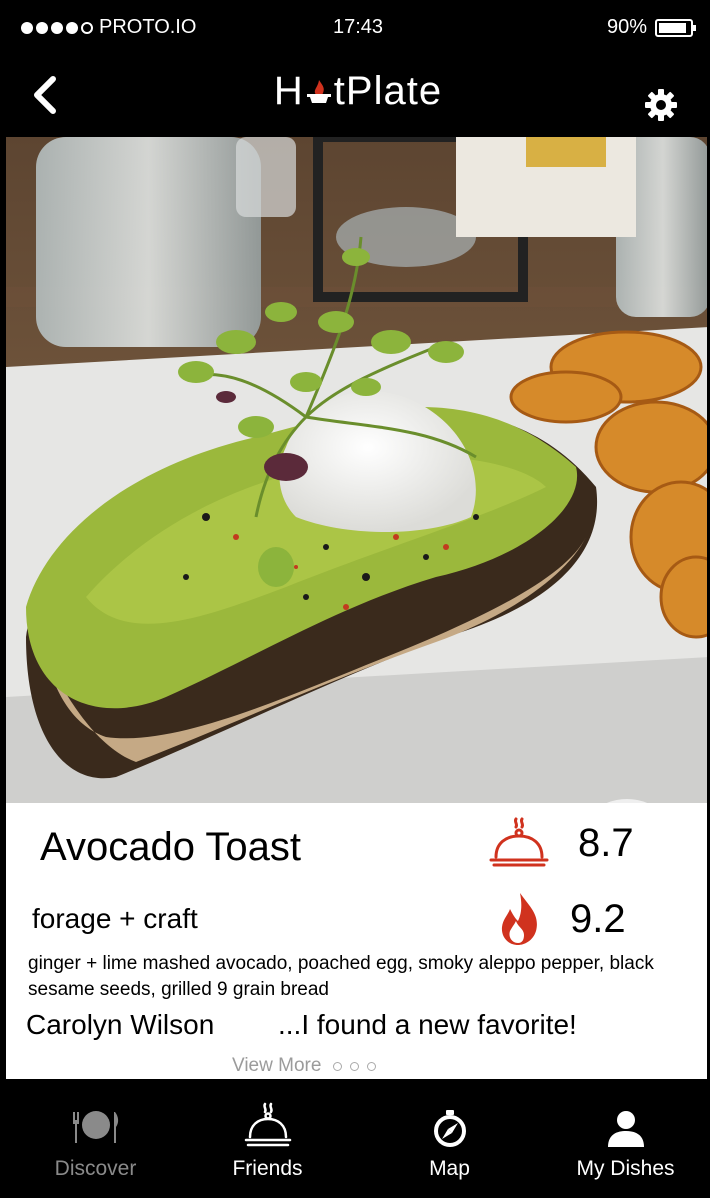 This screenshot has width=710, height=1198. What do you see at coordinates (170, 847) in the screenshot?
I see `dish-name: Avocado Toast` at bounding box center [170, 847].